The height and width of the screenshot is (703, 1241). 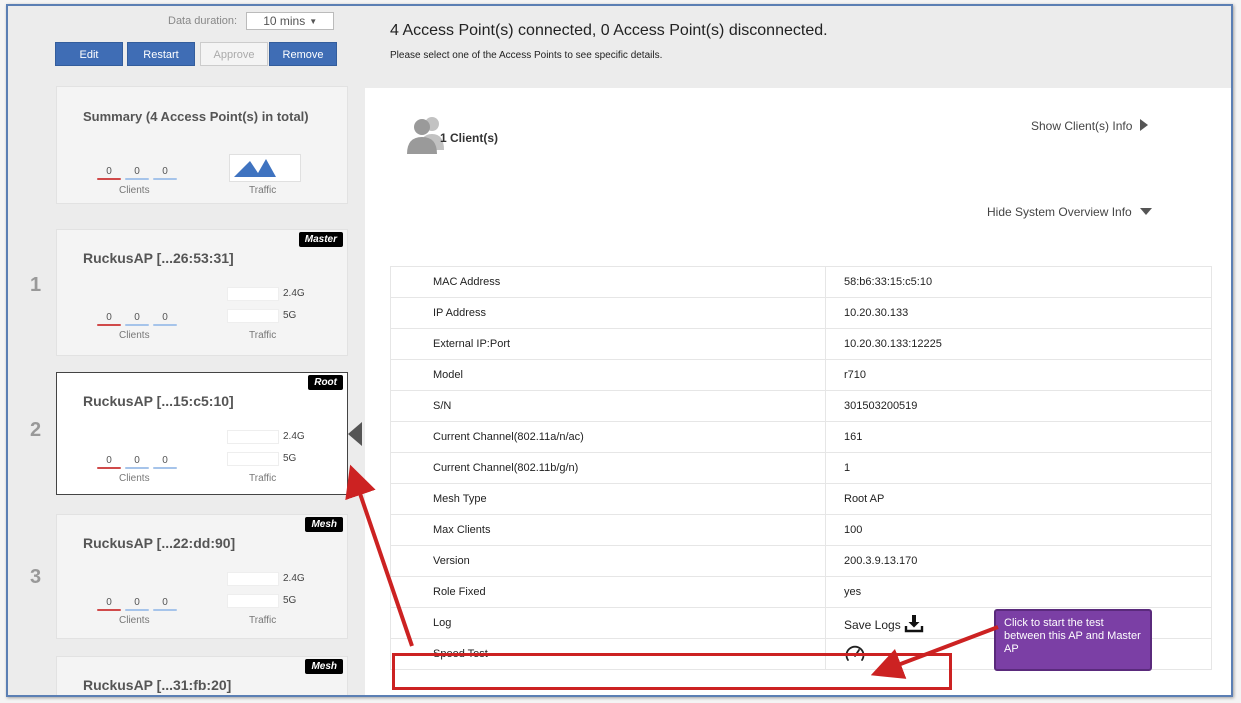 What do you see at coordinates (379, 555) in the screenshot?
I see `arrow-to-selected-ap` at bounding box center [379, 555].